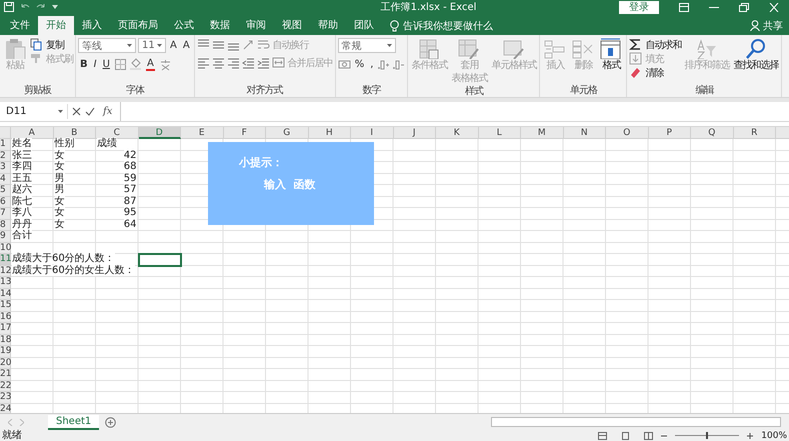  What do you see at coordinates (329, 133) in the screenshot?
I see `column-header: H` at bounding box center [329, 133].